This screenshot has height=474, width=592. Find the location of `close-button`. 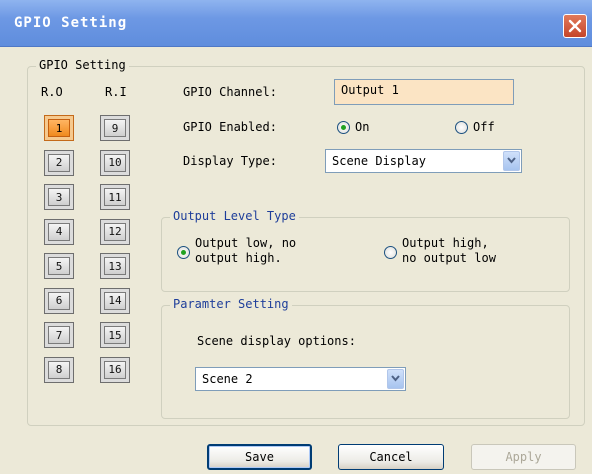

close-button is located at coordinates (575, 26).